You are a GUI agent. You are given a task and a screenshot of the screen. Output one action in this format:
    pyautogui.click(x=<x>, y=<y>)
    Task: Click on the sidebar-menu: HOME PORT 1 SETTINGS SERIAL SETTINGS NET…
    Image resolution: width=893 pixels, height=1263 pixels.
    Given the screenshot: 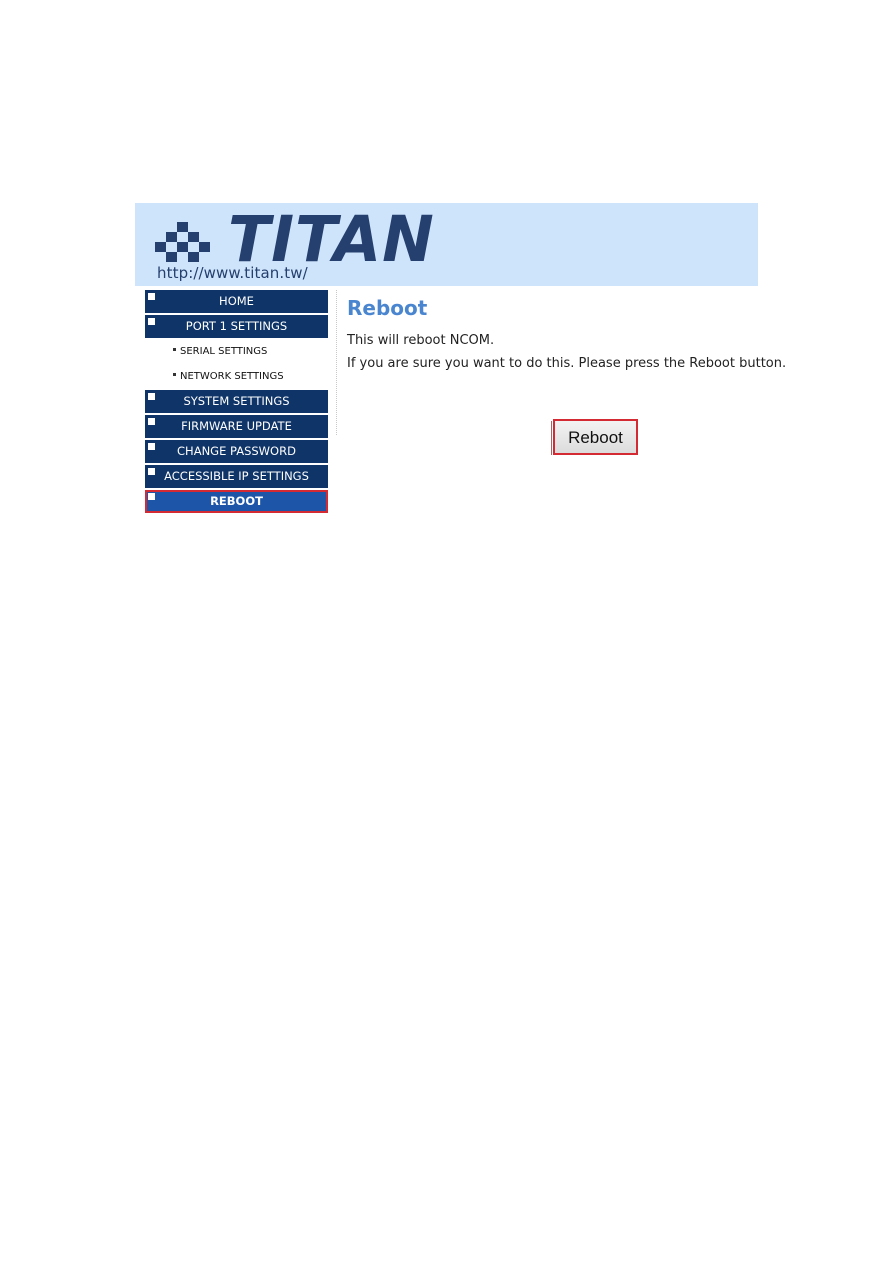 What is the action you would take?
    pyautogui.click(x=236, y=402)
    